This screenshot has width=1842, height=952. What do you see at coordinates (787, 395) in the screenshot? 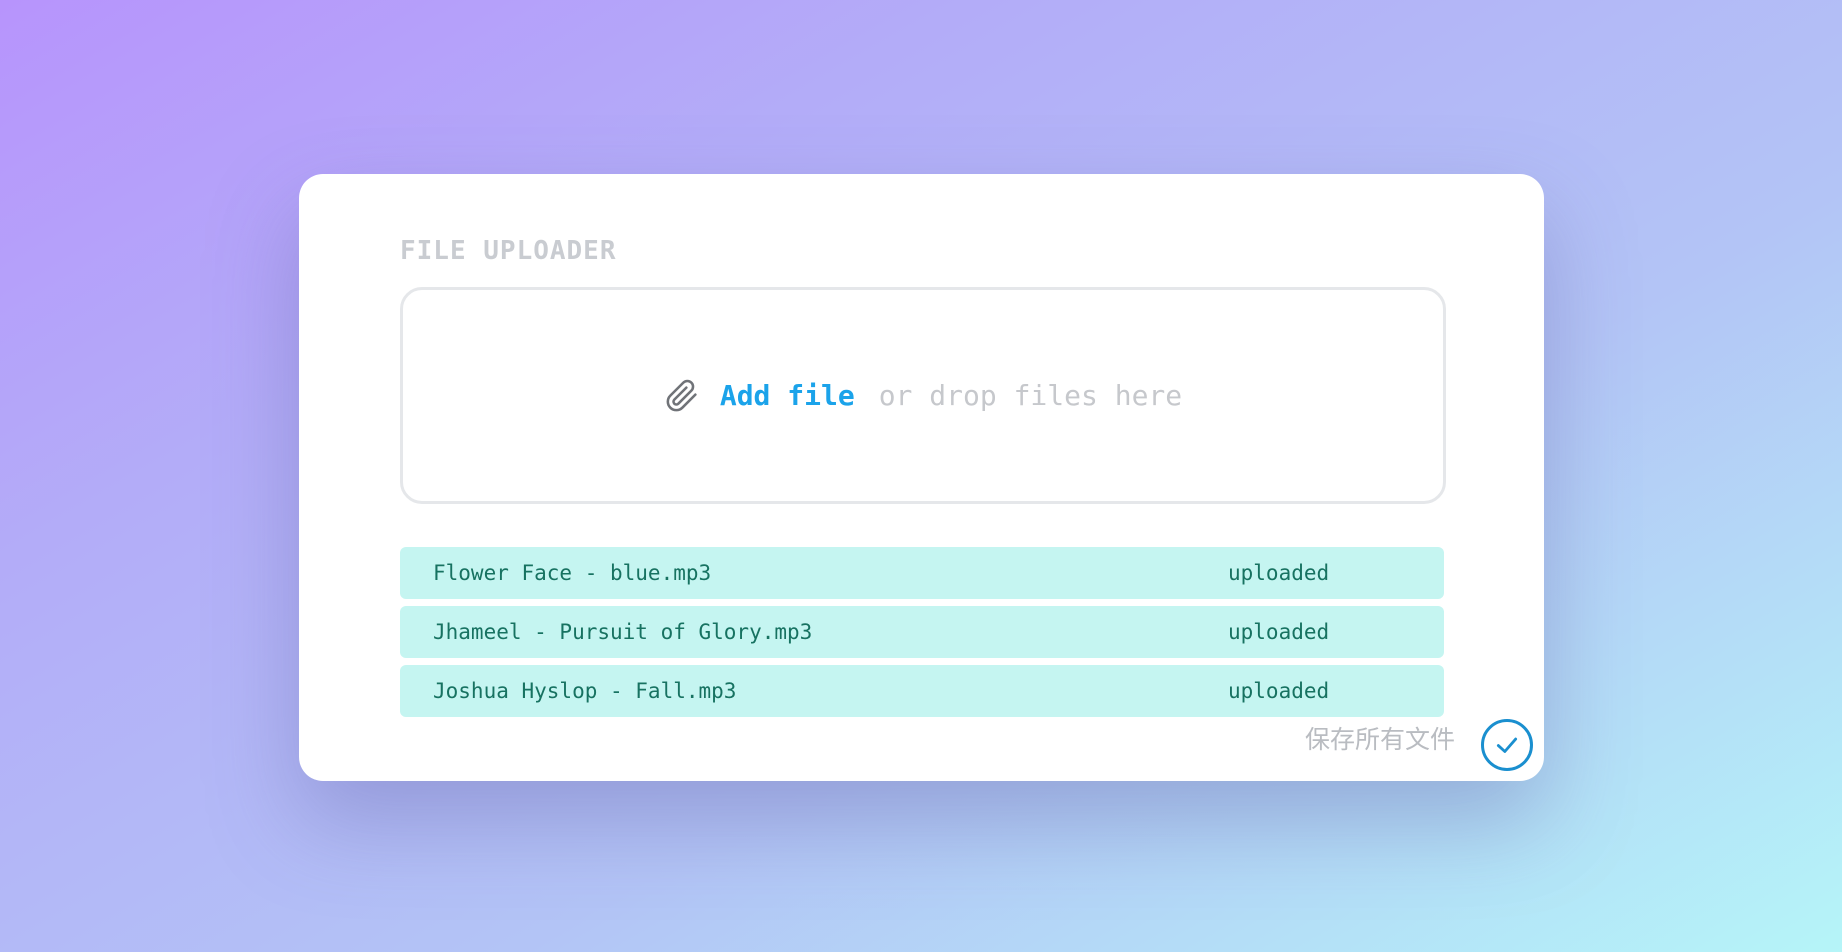
I see `add-file-link: Add file` at bounding box center [787, 395].